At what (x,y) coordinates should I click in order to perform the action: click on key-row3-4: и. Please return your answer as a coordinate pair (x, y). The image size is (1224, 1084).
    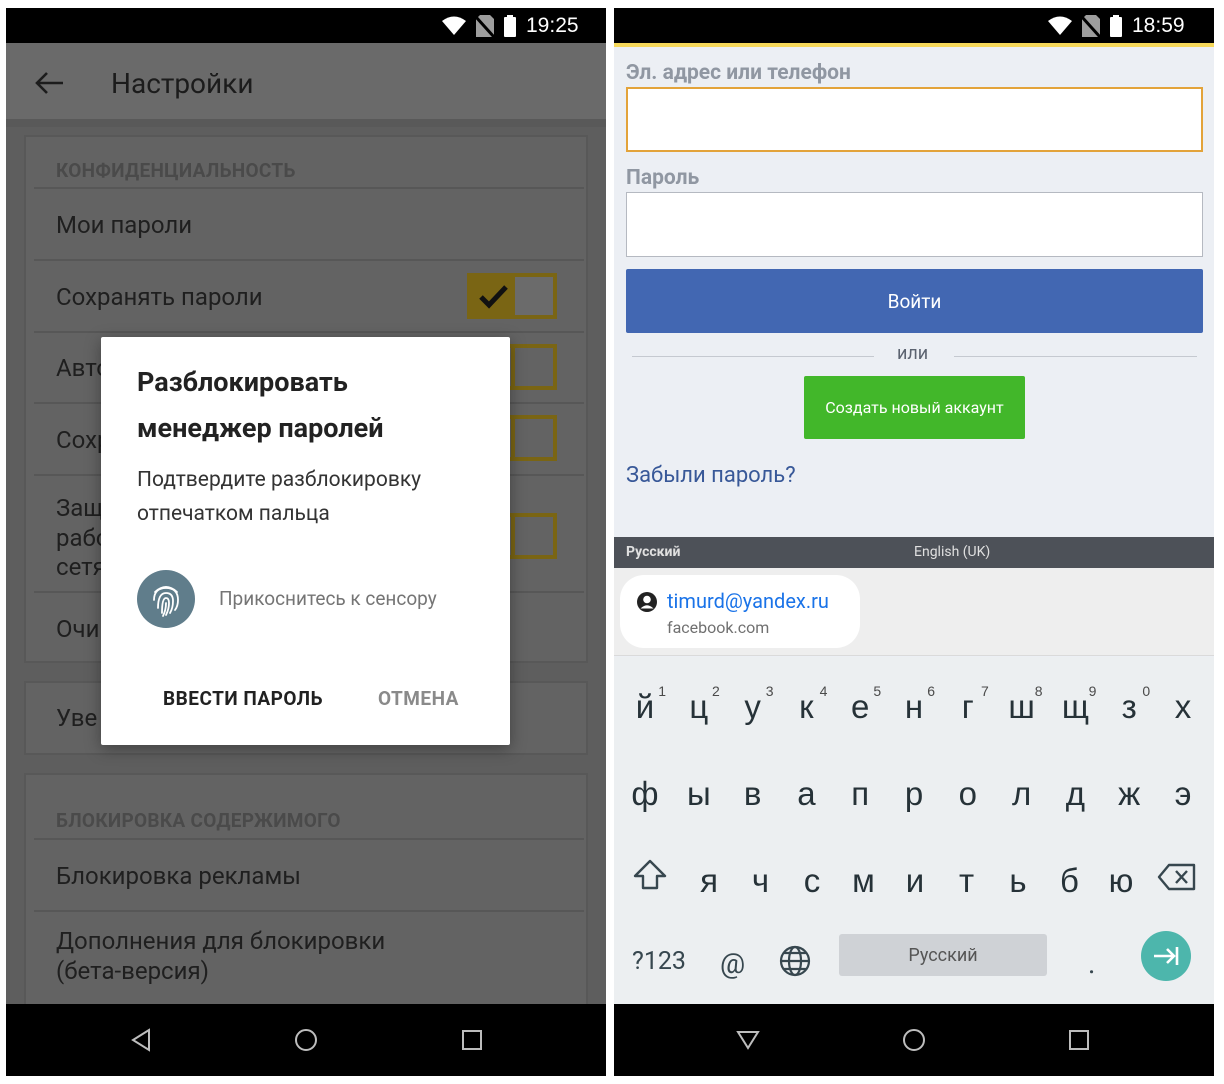
    Looking at the image, I should click on (915, 881).